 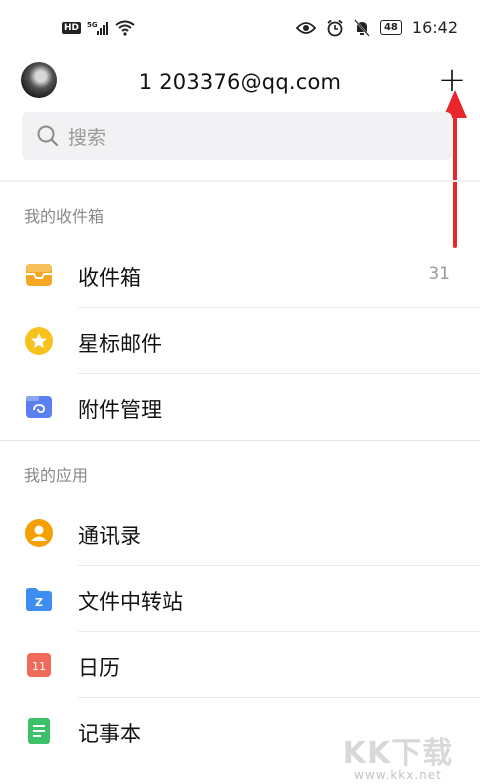 What do you see at coordinates (64, 216) in the screenshot?
I see `section-title-mailbox: 我的收件箱` at bounding box center [64, 216].